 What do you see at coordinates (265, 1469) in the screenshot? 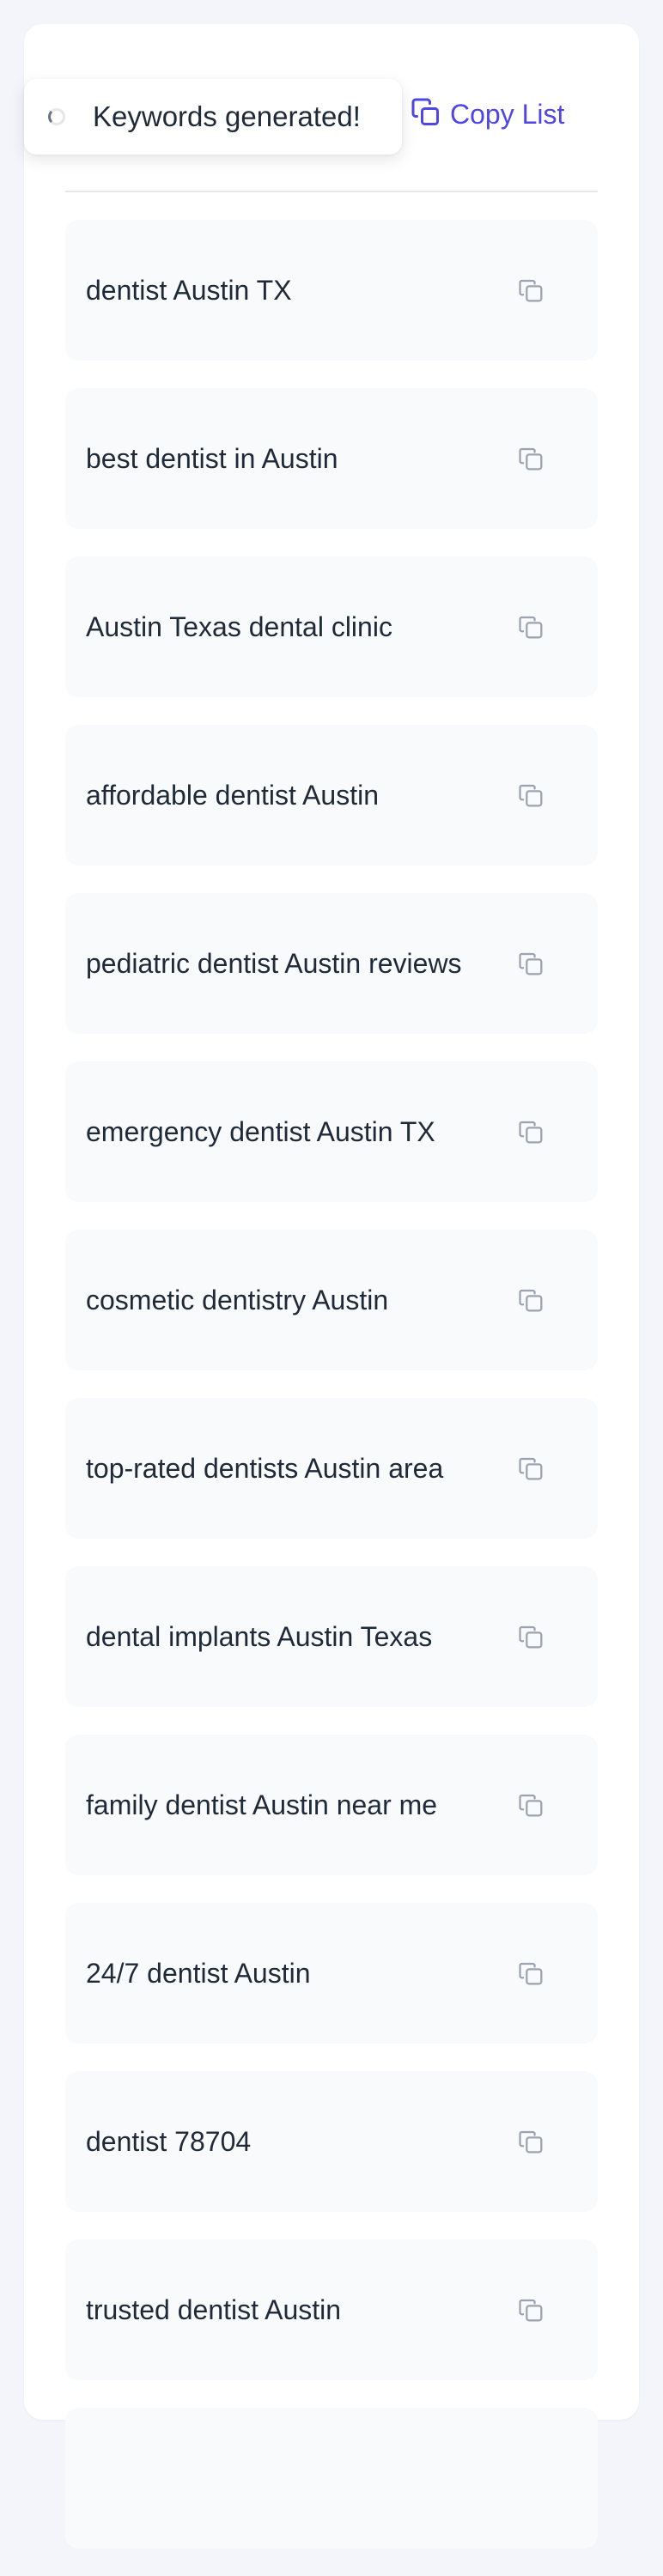
I see `keyword-text: top-rated dentists Austin area` at bounding box center [265, 1469].